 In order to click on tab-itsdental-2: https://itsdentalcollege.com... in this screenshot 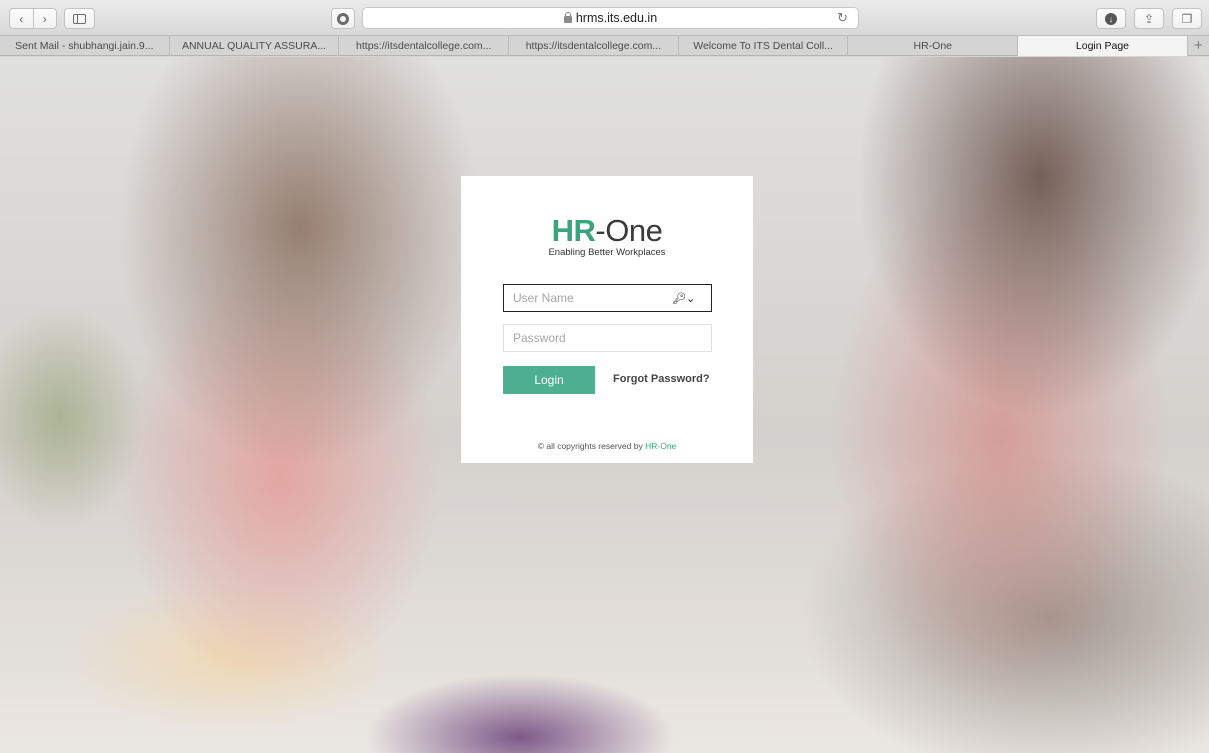, I will do `click(594, 46)`.